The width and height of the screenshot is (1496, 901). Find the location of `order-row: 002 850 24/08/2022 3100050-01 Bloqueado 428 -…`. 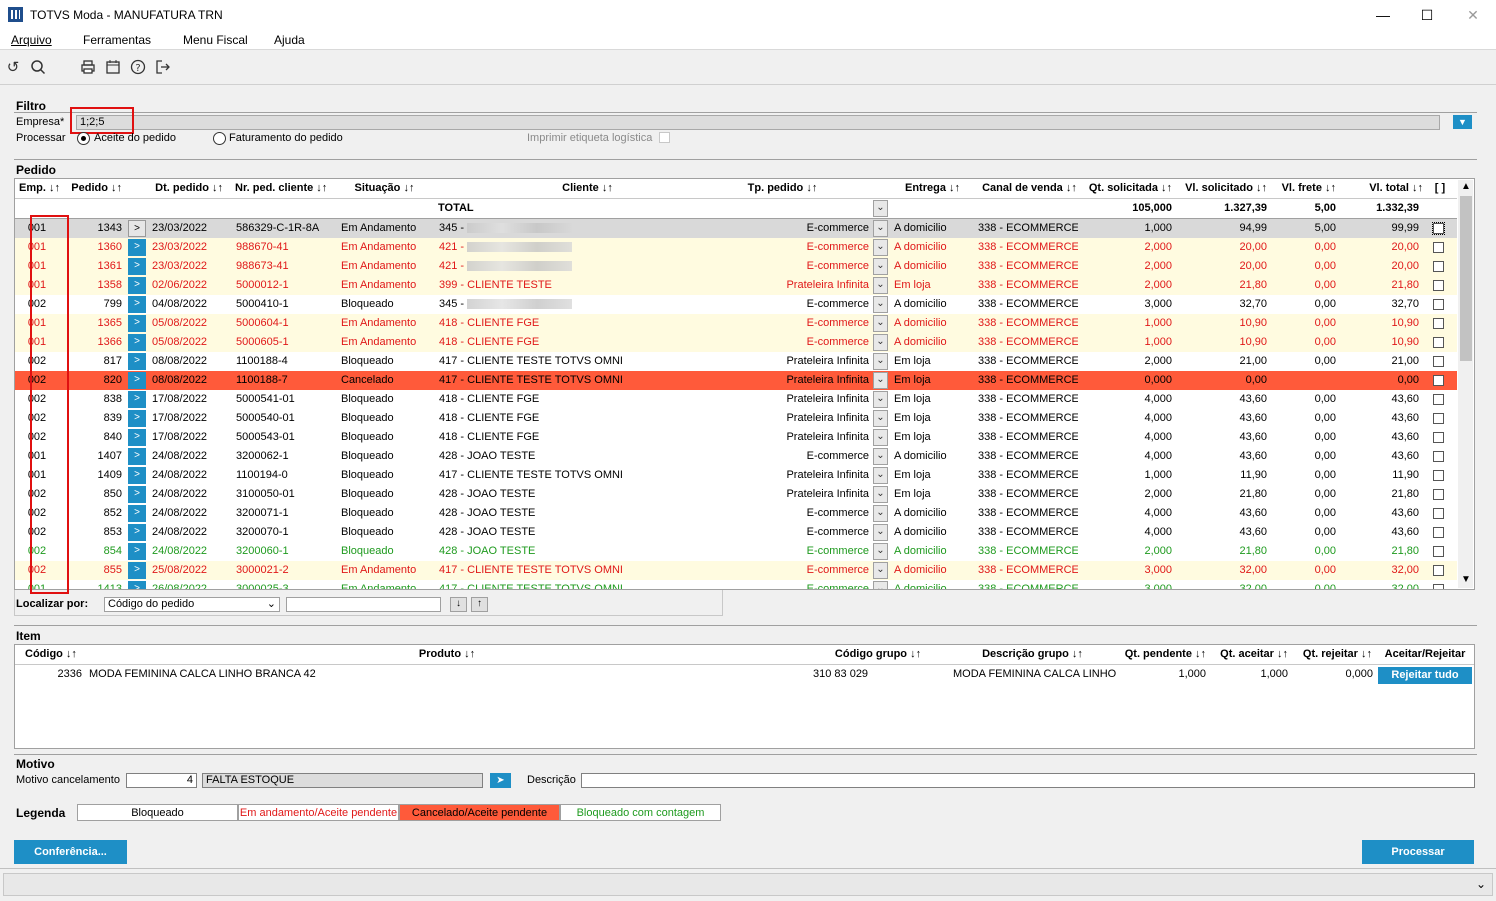

order-row: 002 850 24/08/2022 3100050-01 Bloqueado 428 -… is located at coordinates (736, 494).